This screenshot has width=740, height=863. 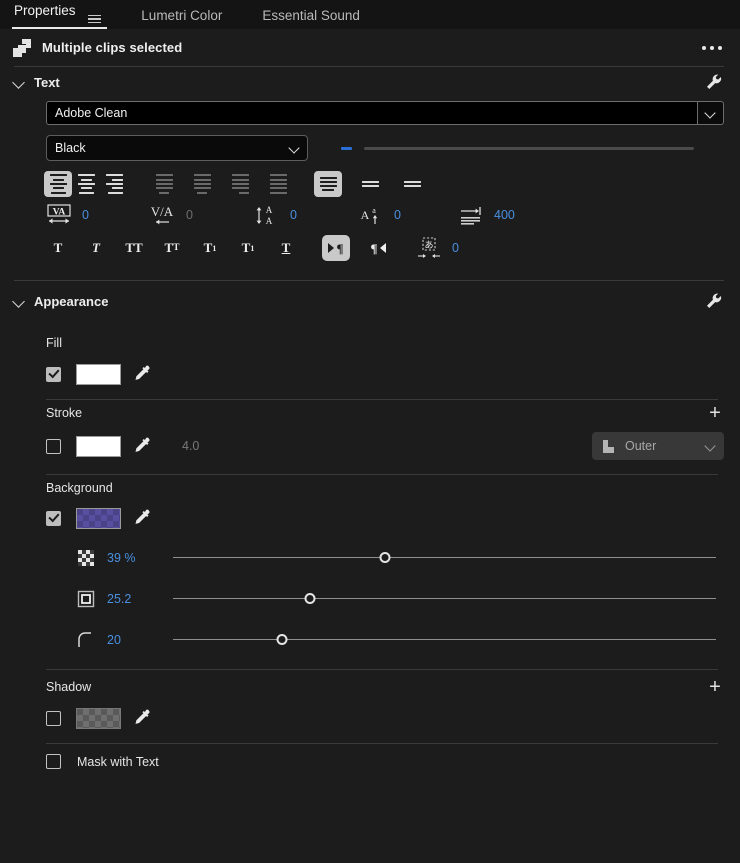 What do you see at coordinates (269, 221) in the screenshot?
I see `svg-text: A` at bounding box center [269, 221].